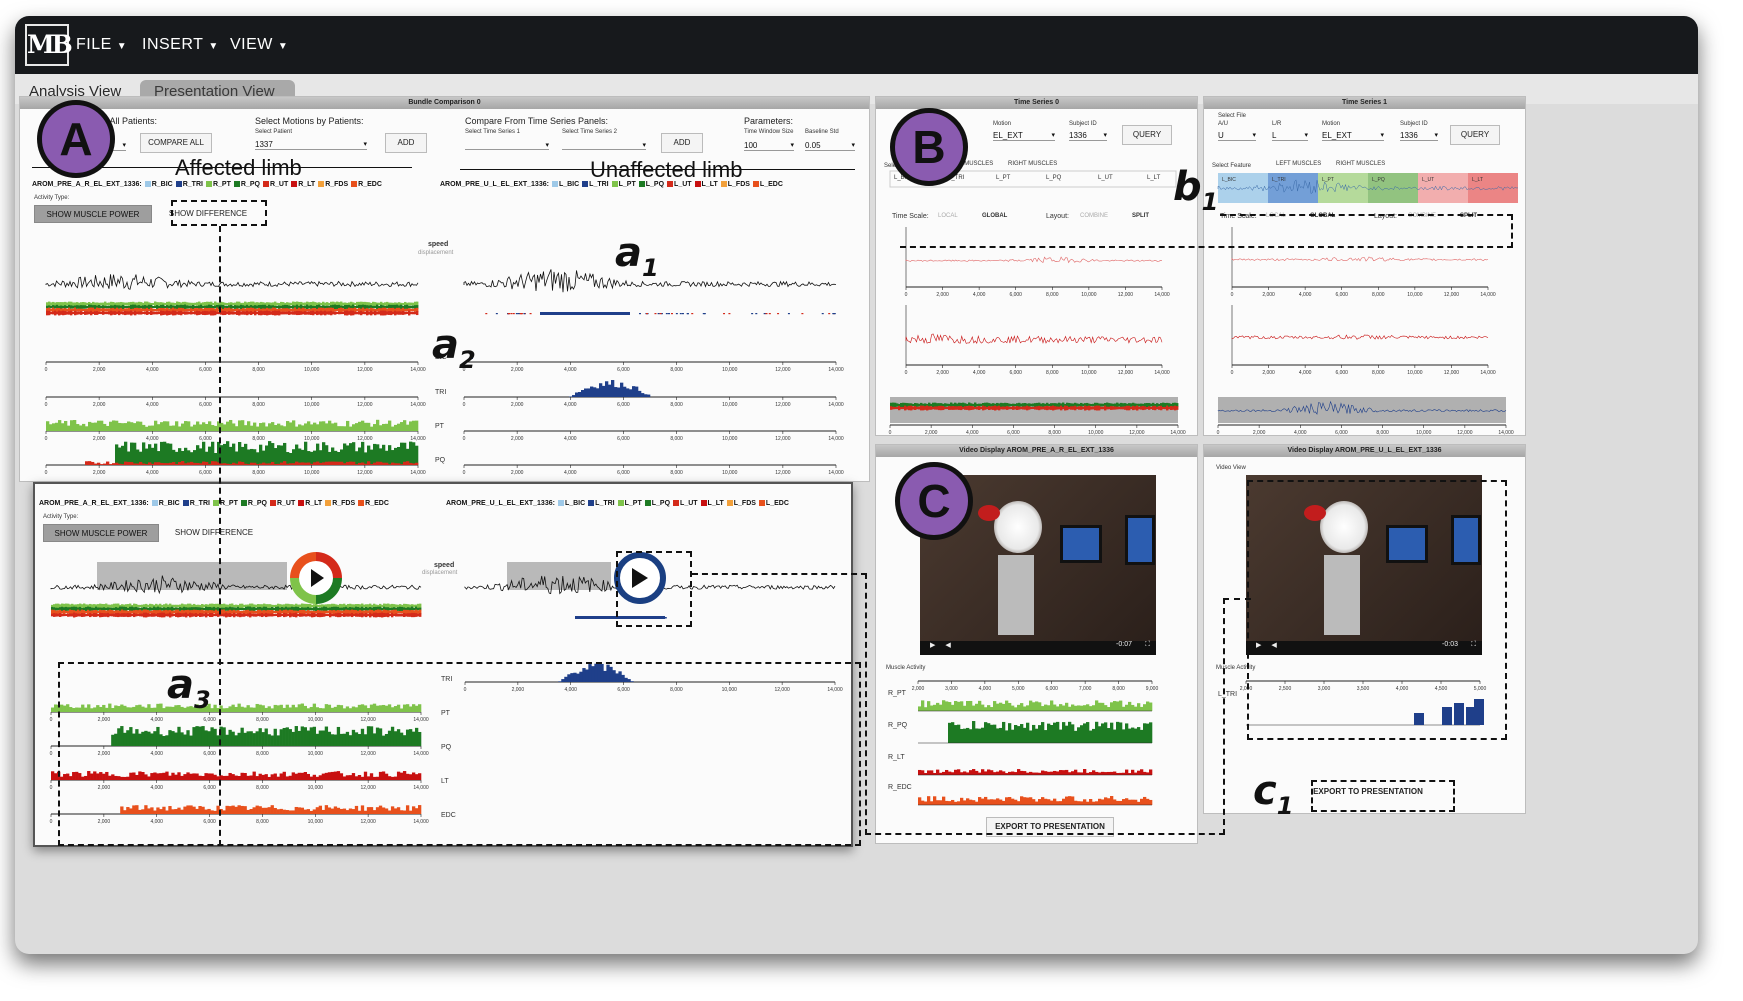 This screenshot has width=1743, height=1001. Describe the element at coordinates (259, 45) in the screenshot. I see `menu-view: VIEW ▼` at that location.